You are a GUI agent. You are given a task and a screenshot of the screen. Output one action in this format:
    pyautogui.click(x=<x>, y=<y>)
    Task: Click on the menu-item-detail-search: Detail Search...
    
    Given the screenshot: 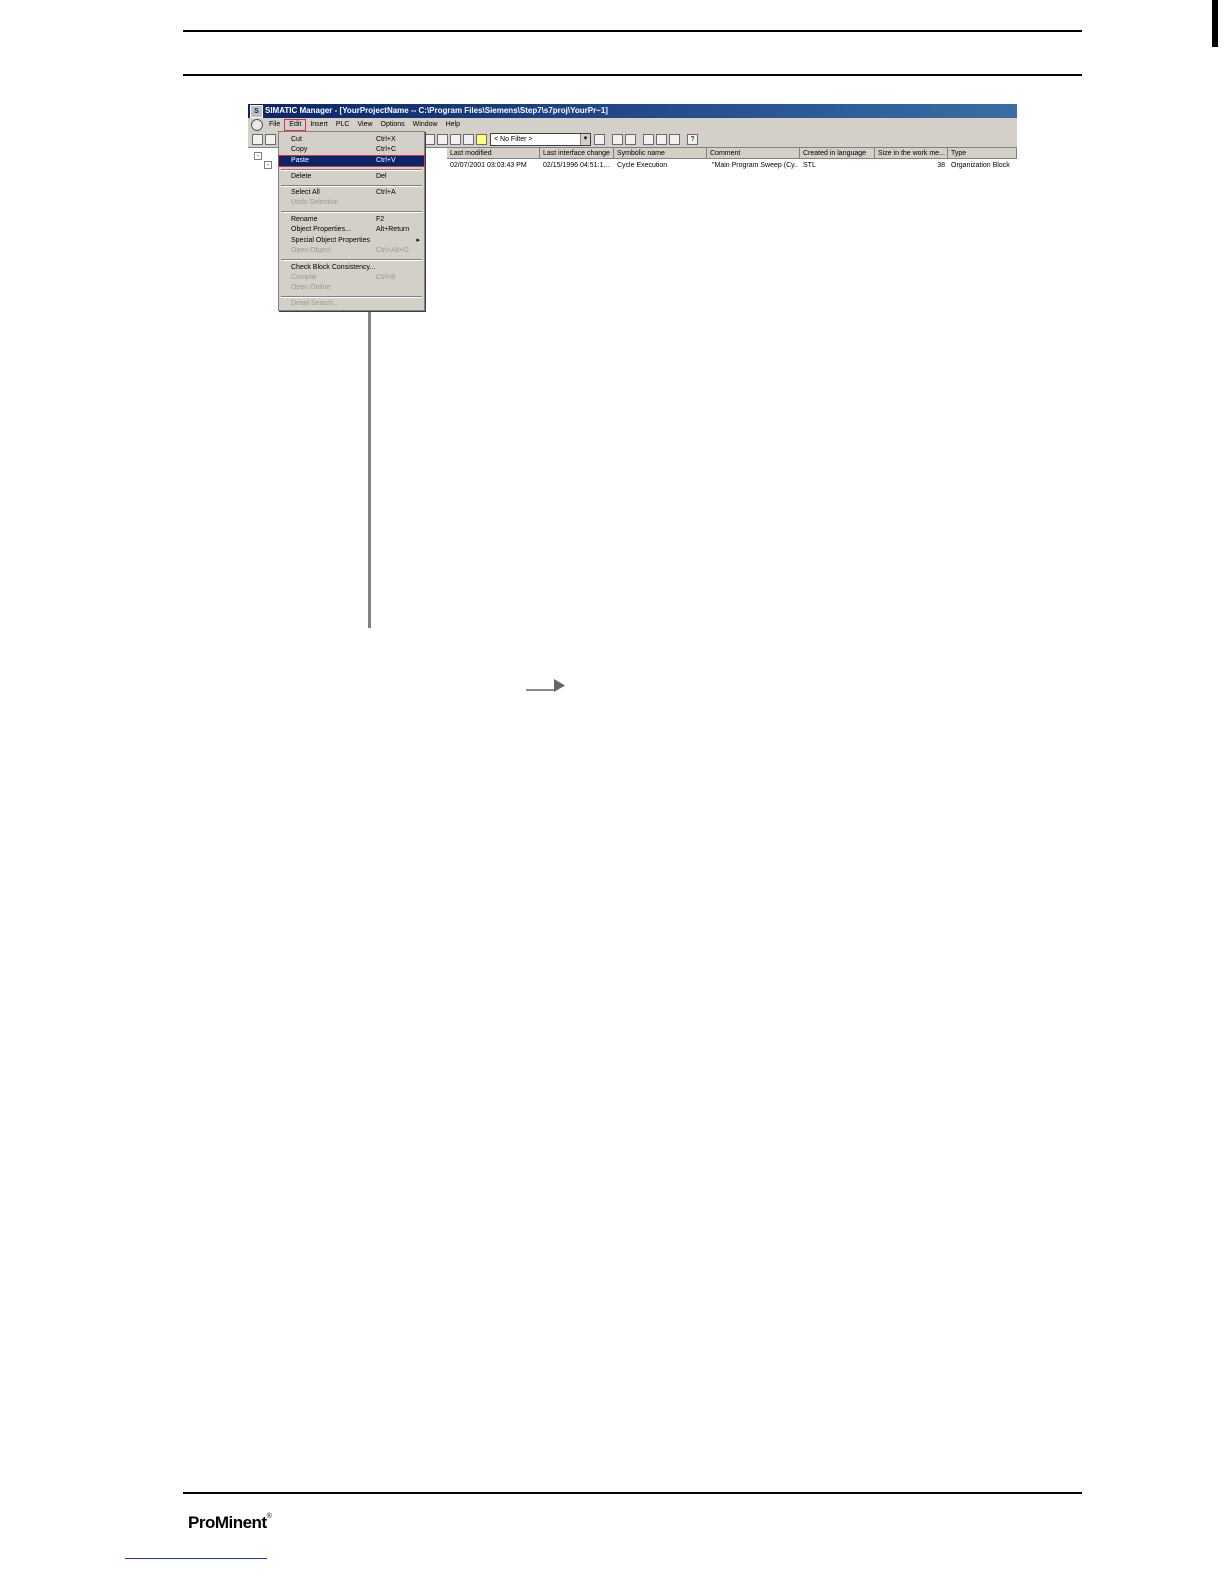 What is the action you would take?
    pyautogui.click(x=315, y=303)
    